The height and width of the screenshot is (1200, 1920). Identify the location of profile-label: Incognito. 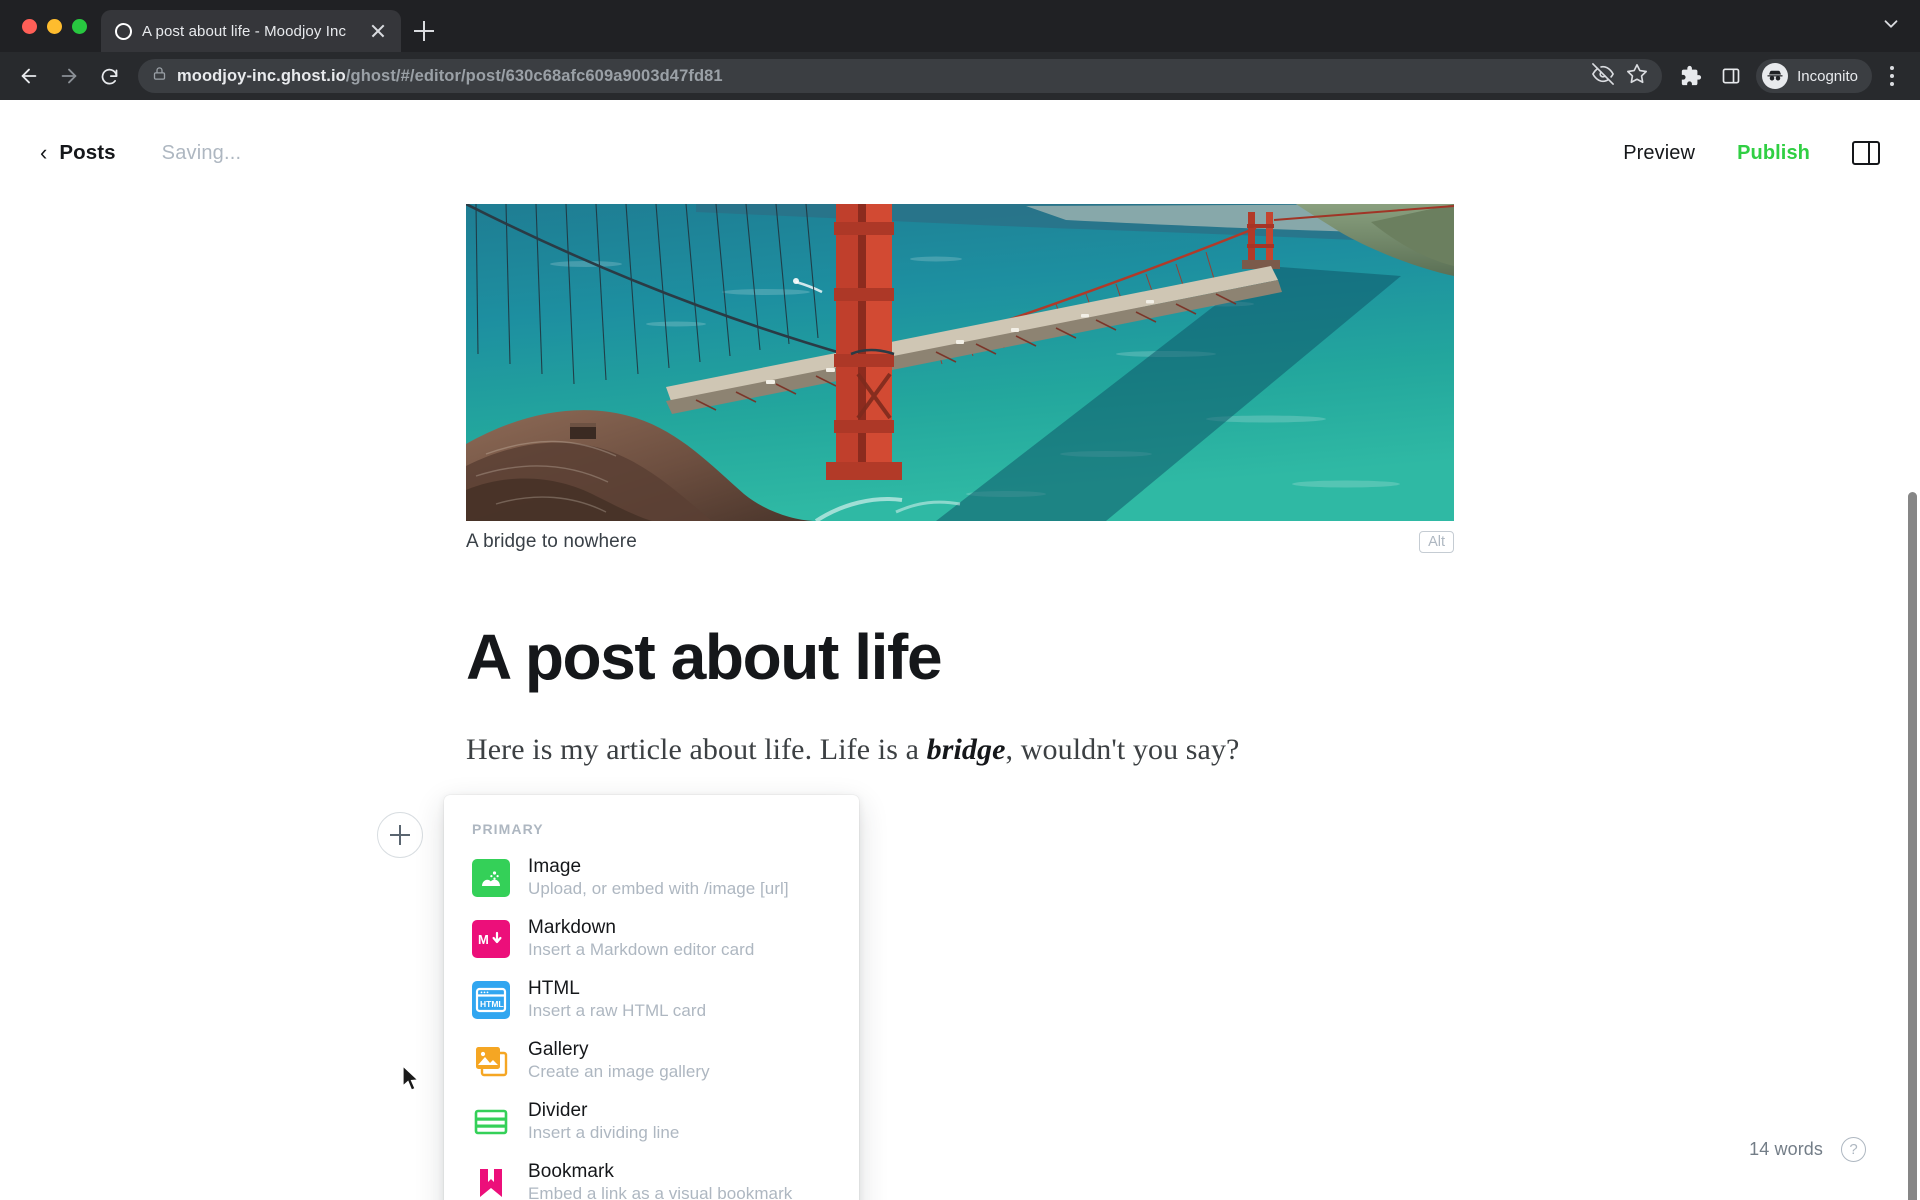
(1827, 76).